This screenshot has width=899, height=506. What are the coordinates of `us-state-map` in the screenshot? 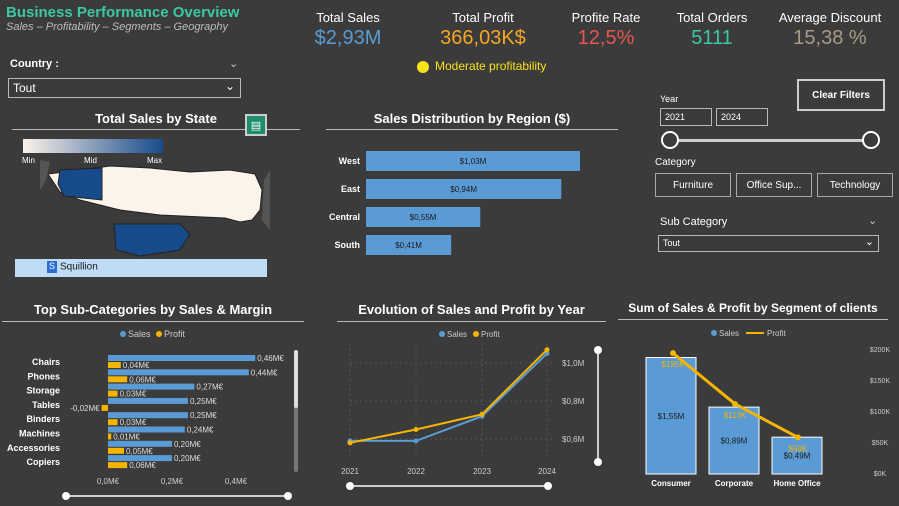 It's located at (155, 210).